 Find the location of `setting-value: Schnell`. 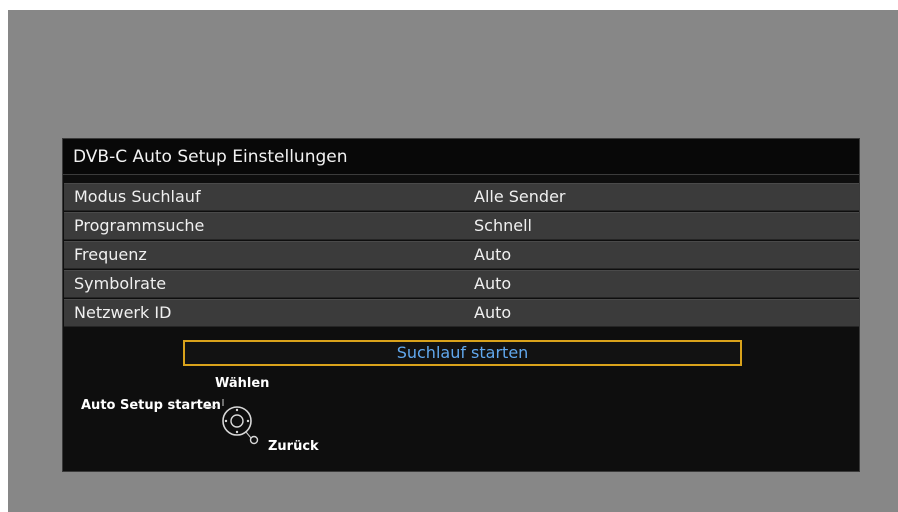

setting-value: Schnell is located at coordinates (503, 225).